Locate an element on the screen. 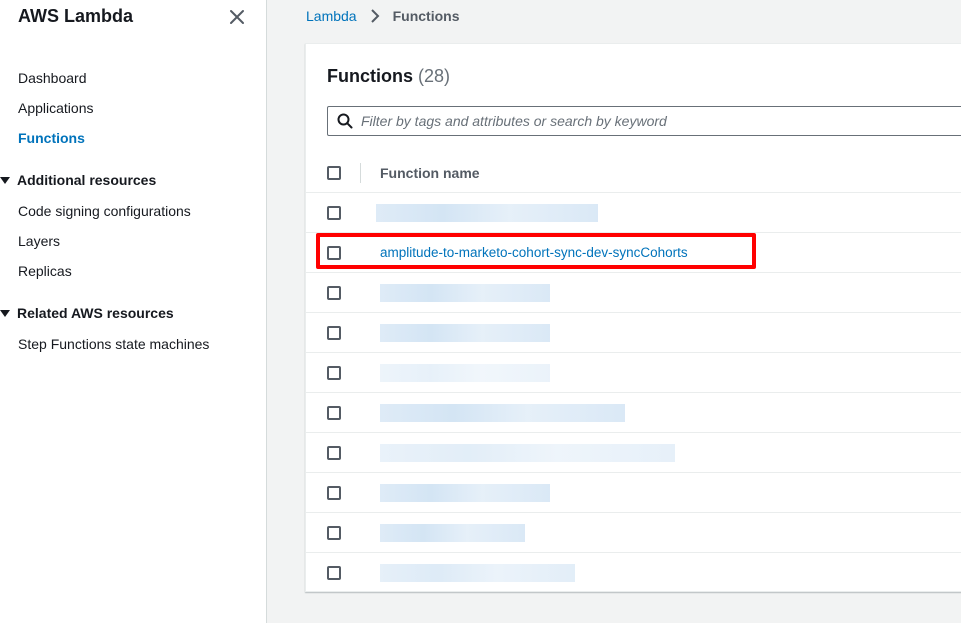  sidebar-item-functions: Functions is located at coordinates (51, 138).